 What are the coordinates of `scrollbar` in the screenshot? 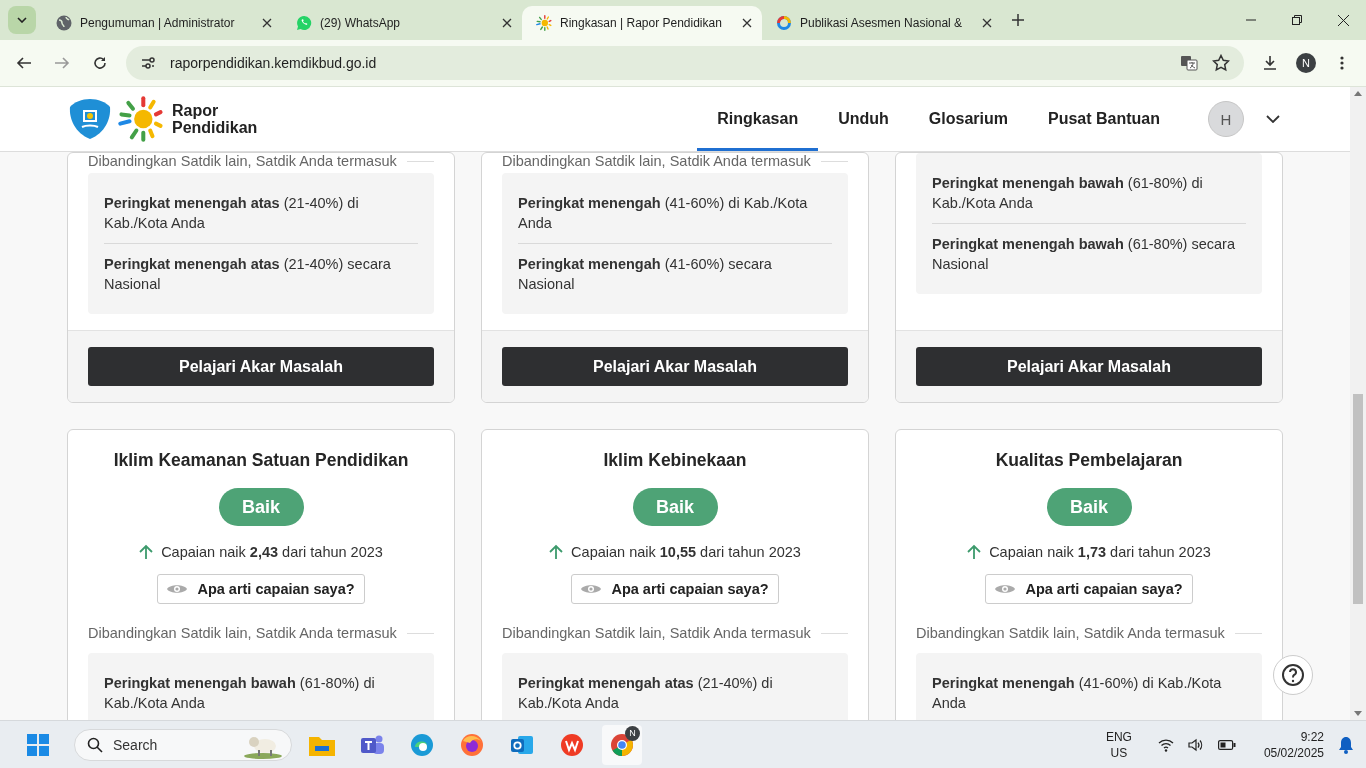 It's located at (1358, 403).